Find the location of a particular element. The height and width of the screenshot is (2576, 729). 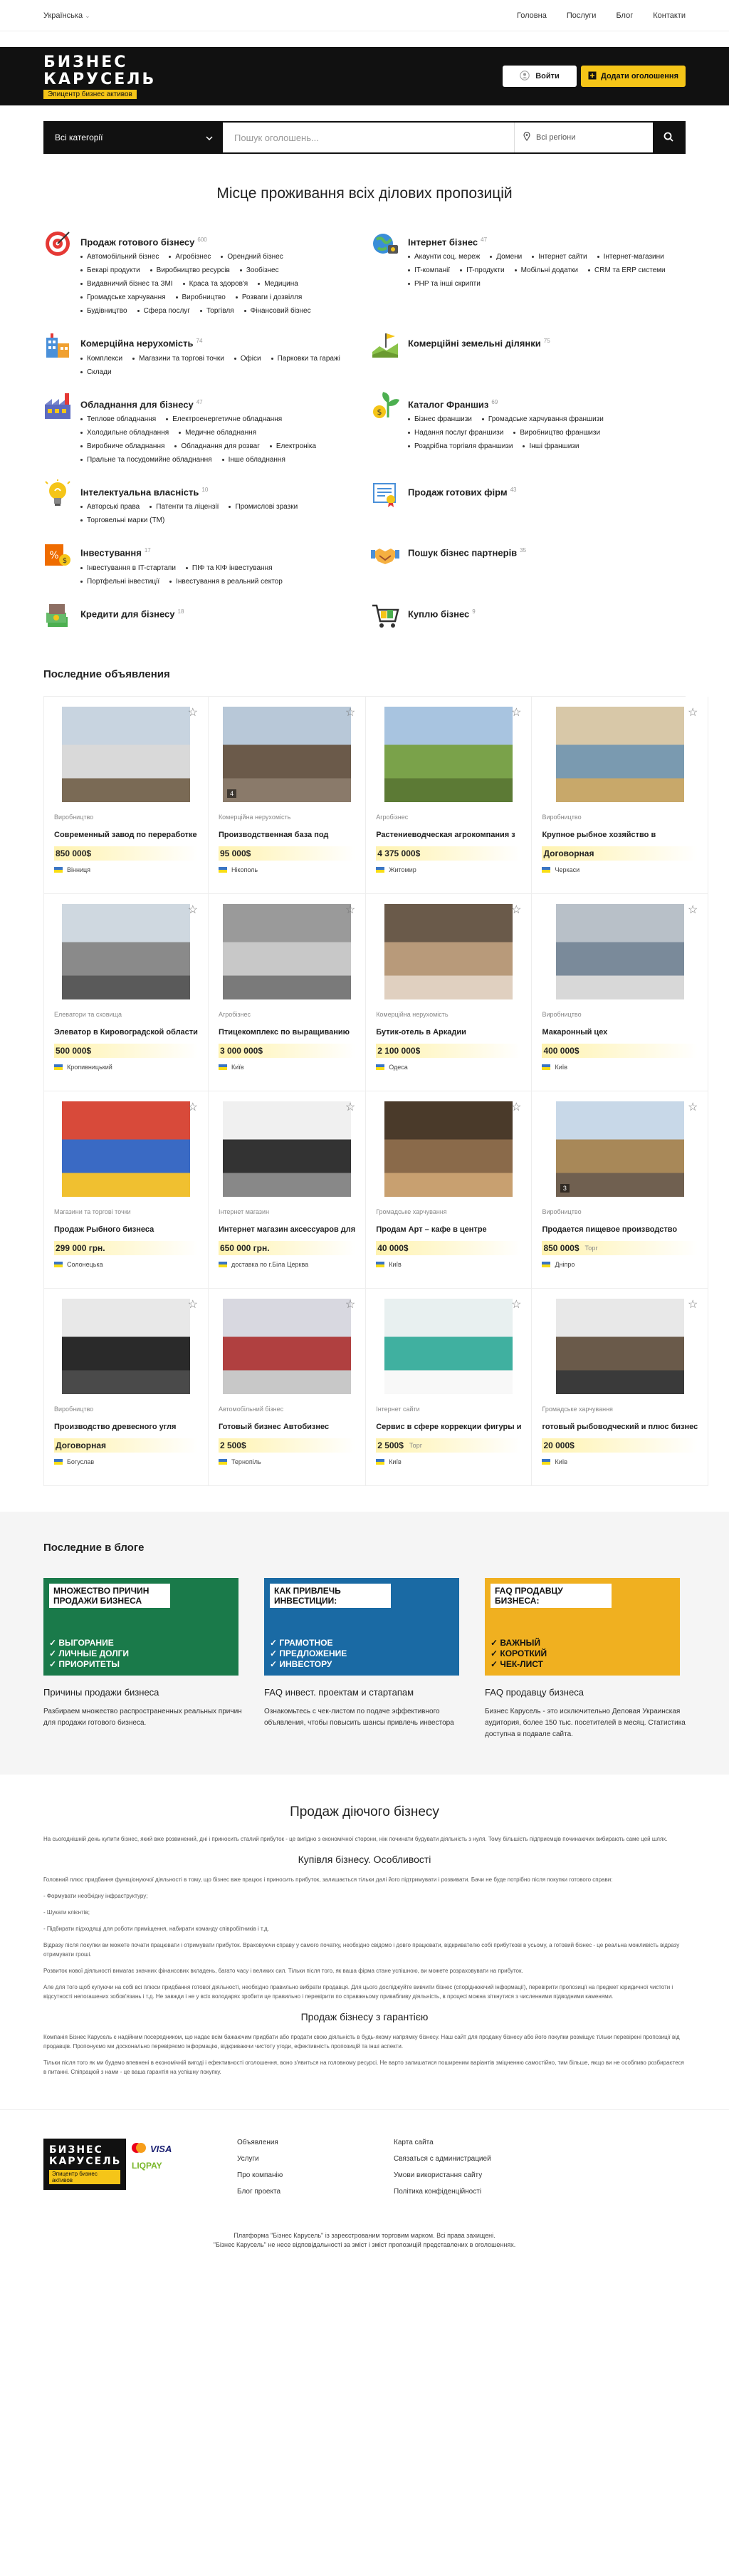

nav-home: Головна is located at coordinates (532, 15).